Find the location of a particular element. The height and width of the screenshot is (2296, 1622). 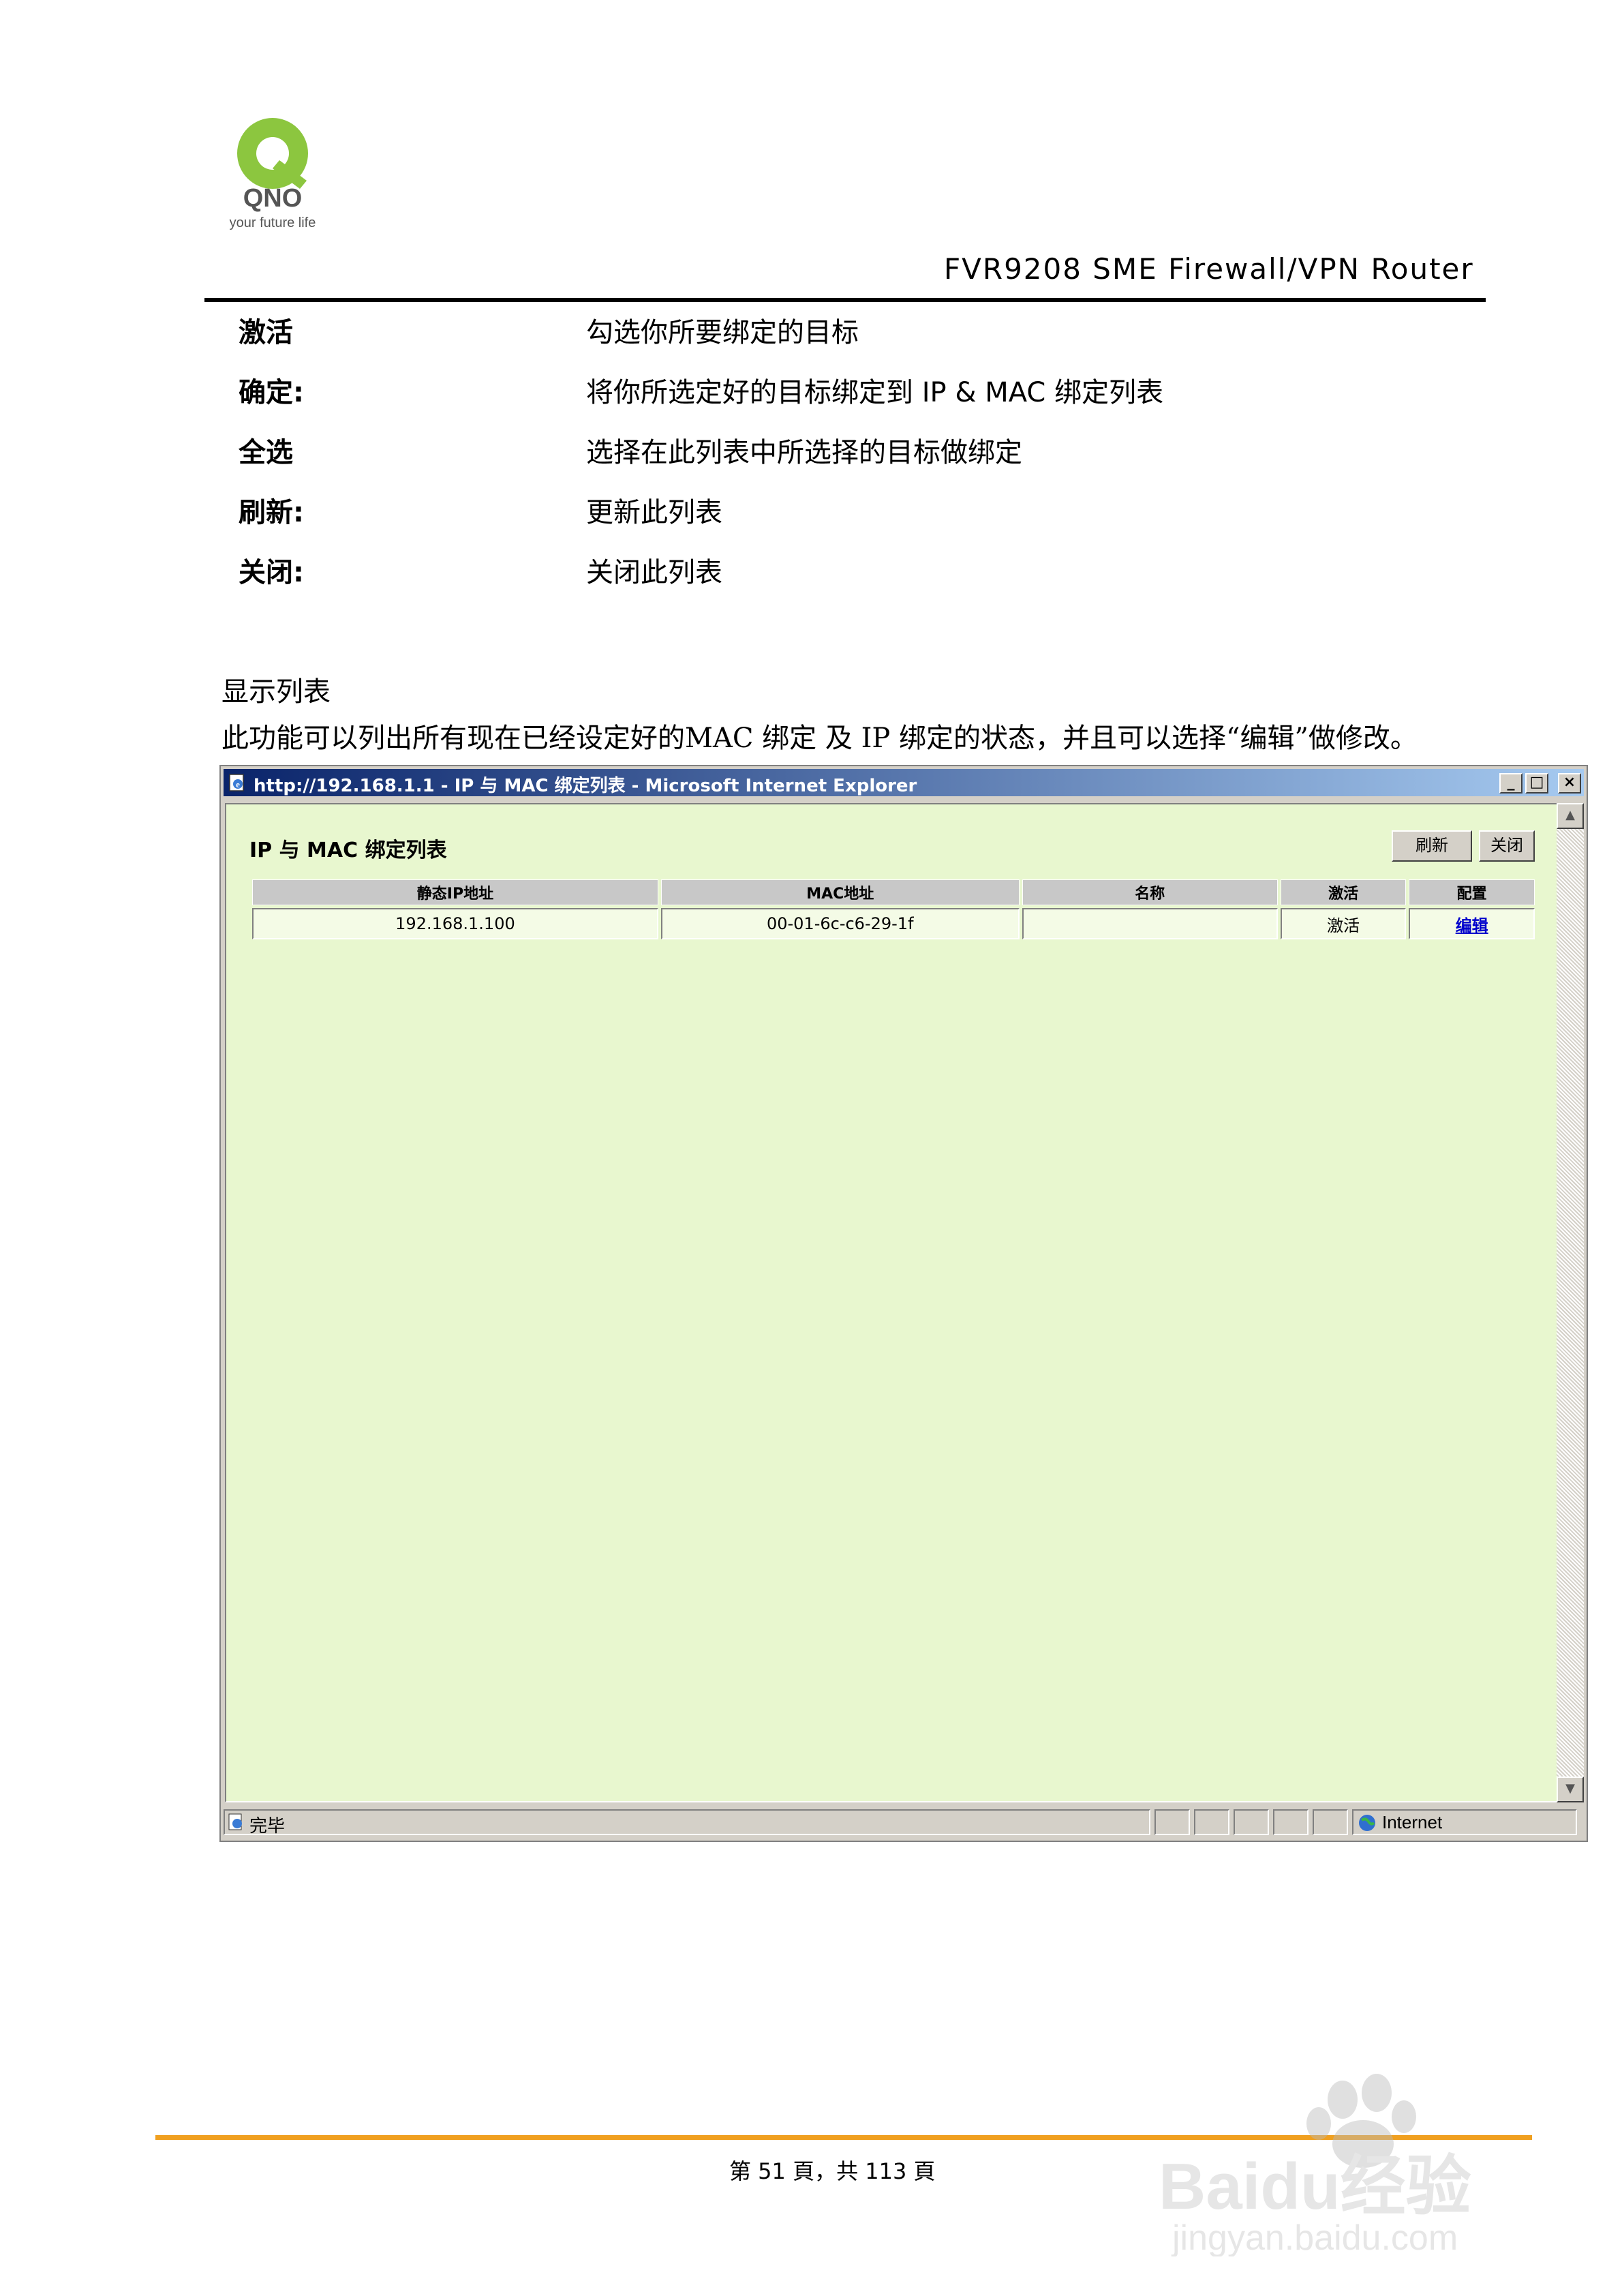

logo-brand: QNO is located at coordinates (273, 198).